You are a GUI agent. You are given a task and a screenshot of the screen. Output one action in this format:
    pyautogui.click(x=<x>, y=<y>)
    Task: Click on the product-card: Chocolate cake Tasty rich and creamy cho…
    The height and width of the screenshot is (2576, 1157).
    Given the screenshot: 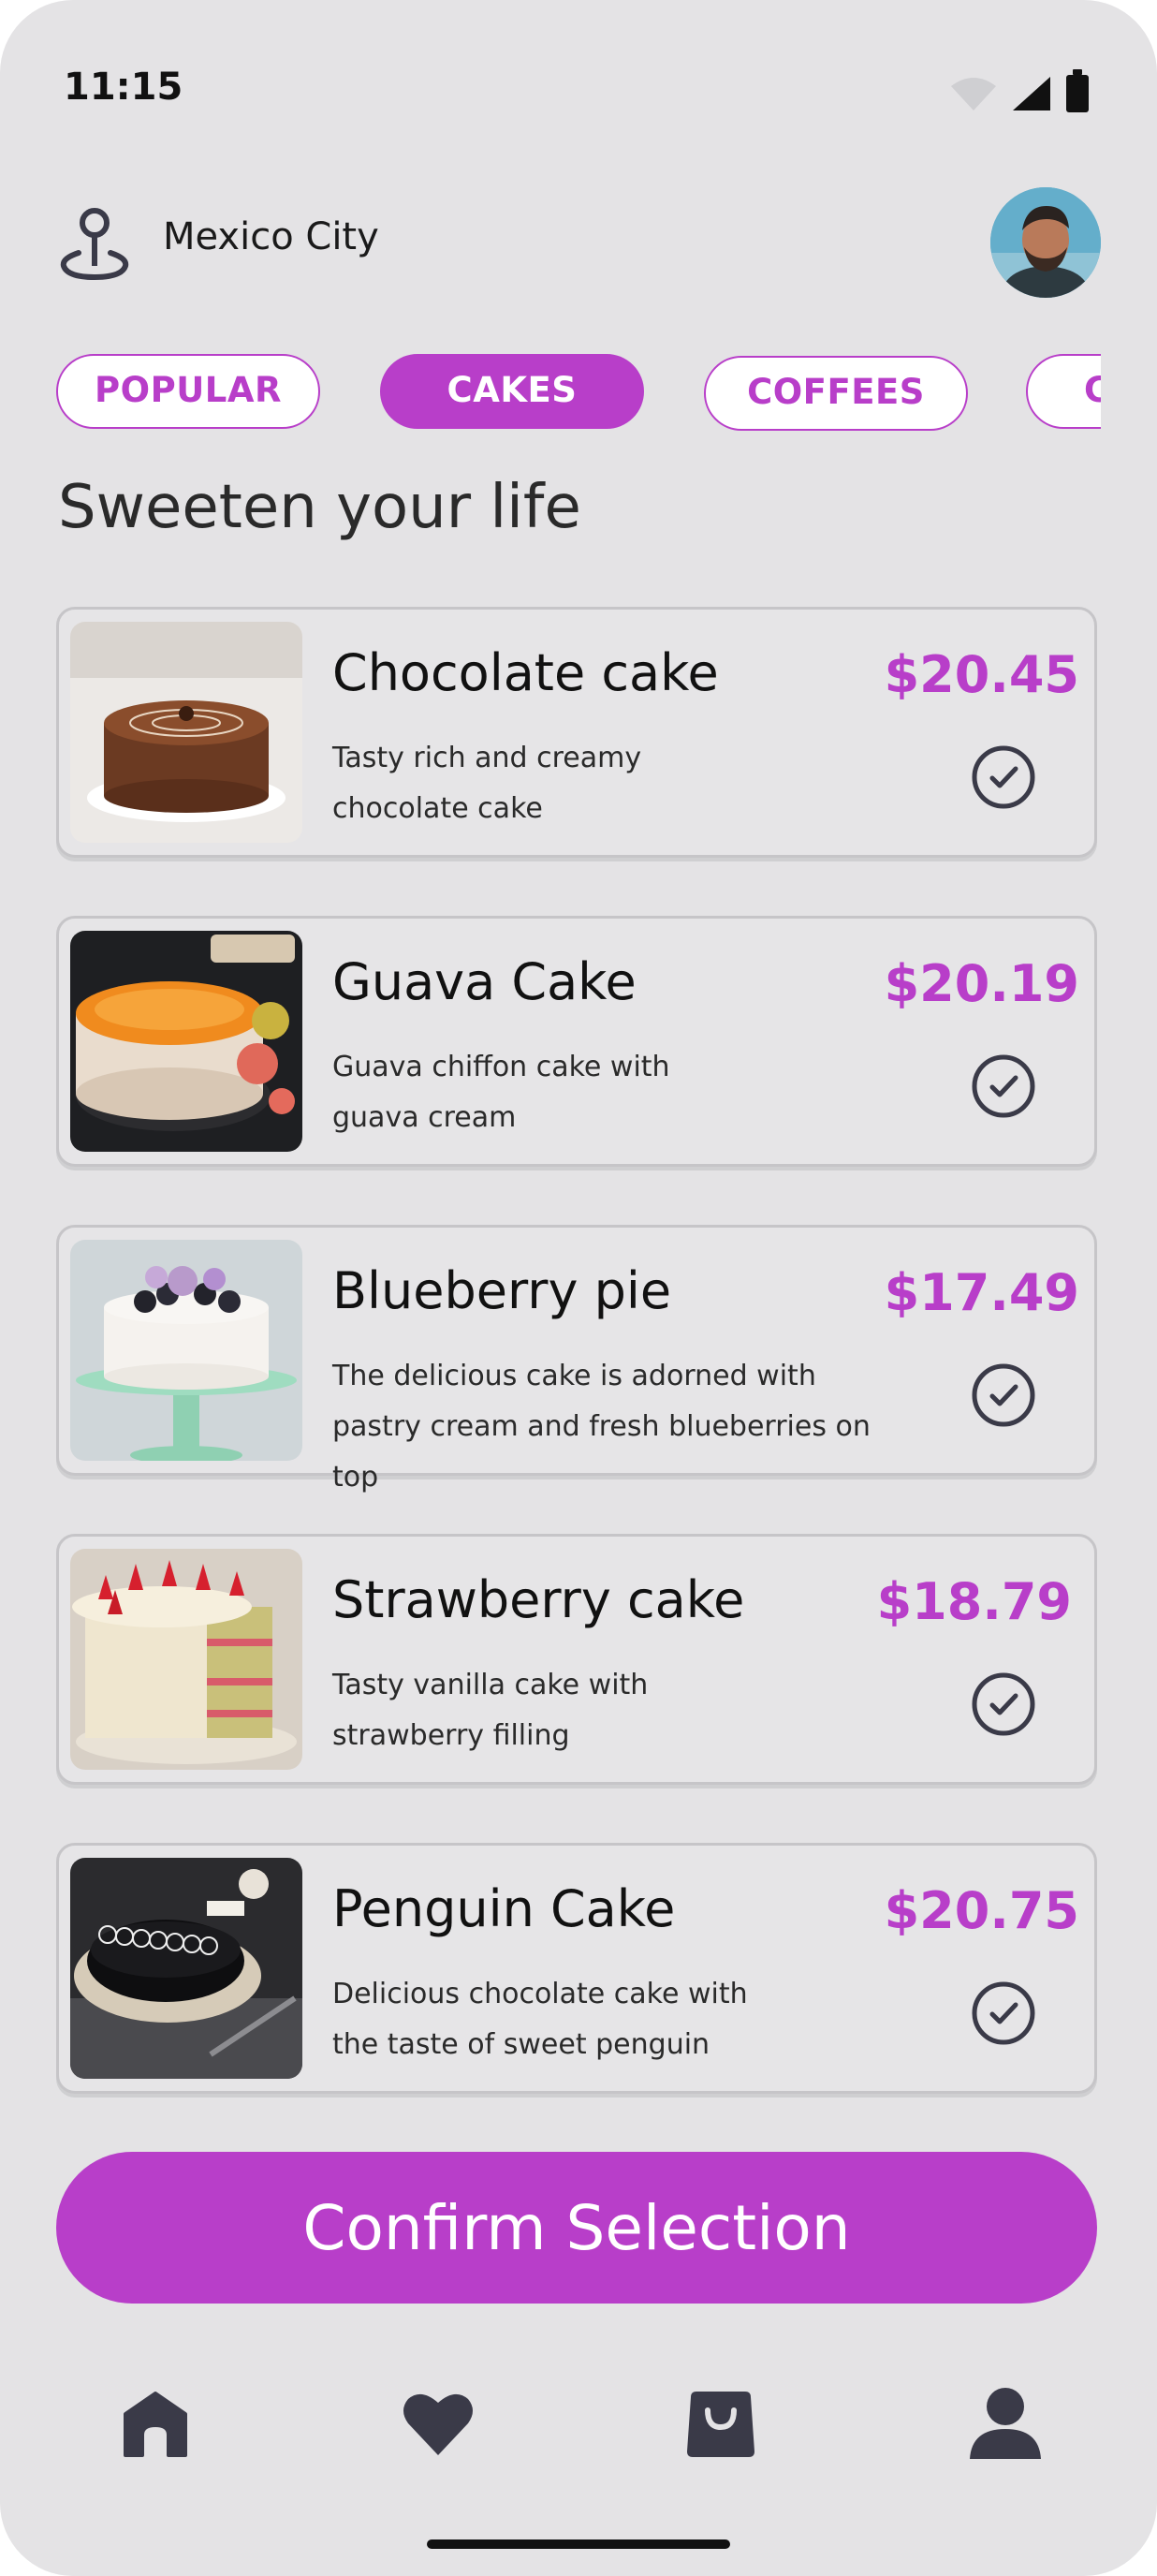 What is the action you would take?
    pyautogui.click(x=576, y=732)
    